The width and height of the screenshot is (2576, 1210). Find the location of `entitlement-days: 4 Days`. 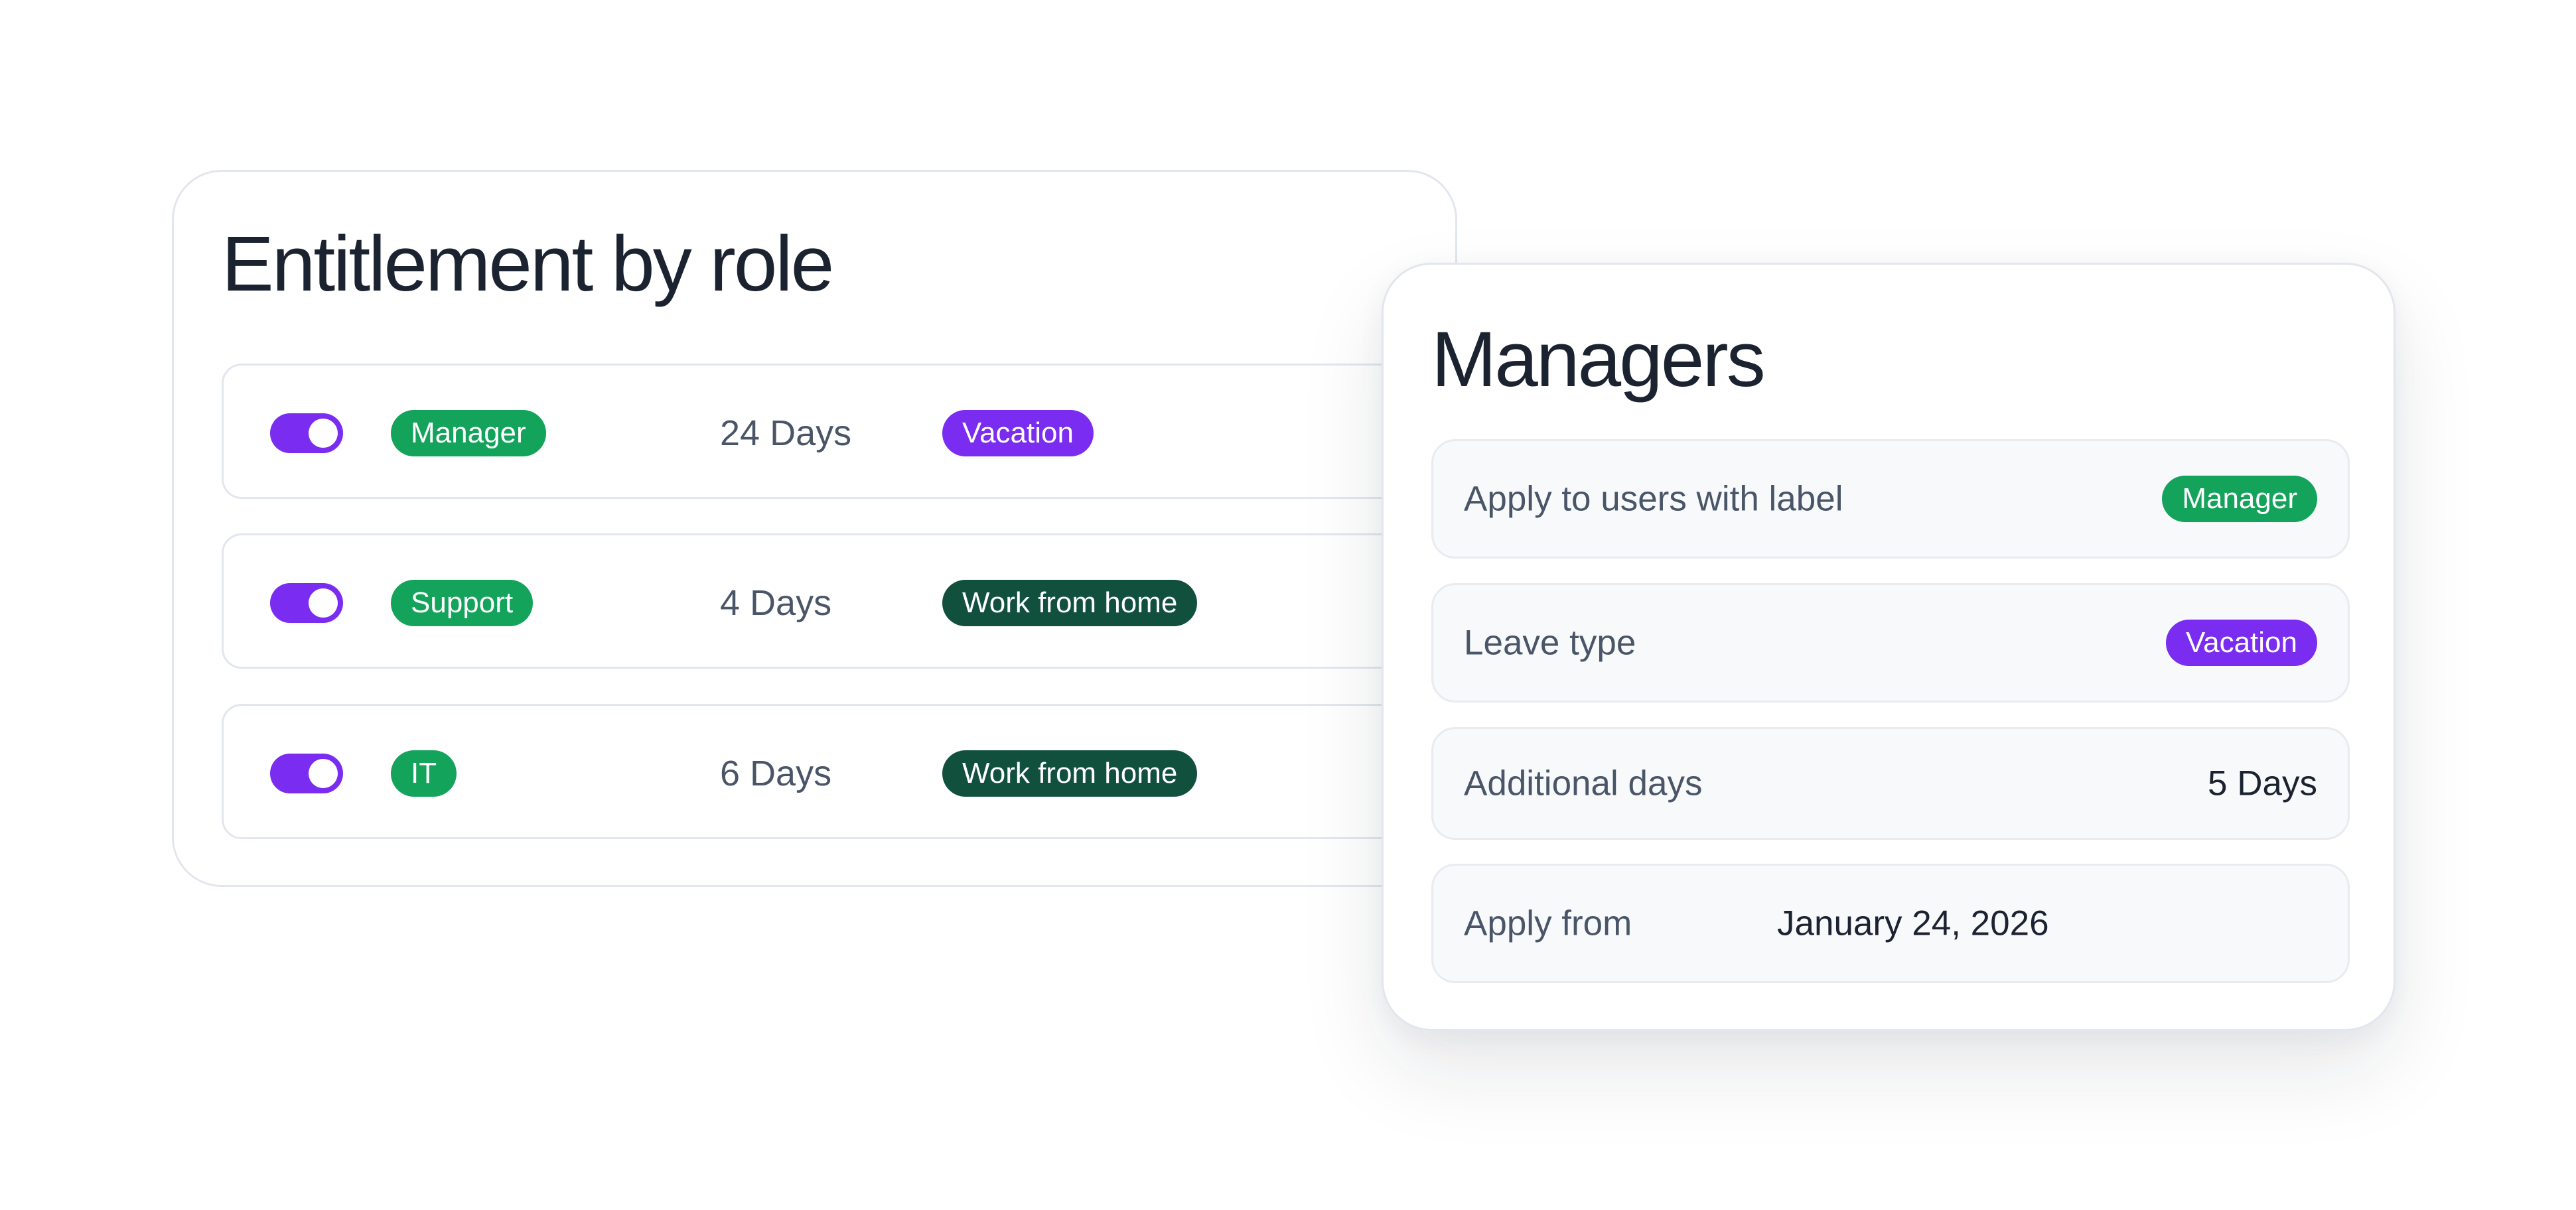

entitlement-days: 4 Days is located at coordinates (776, 603).